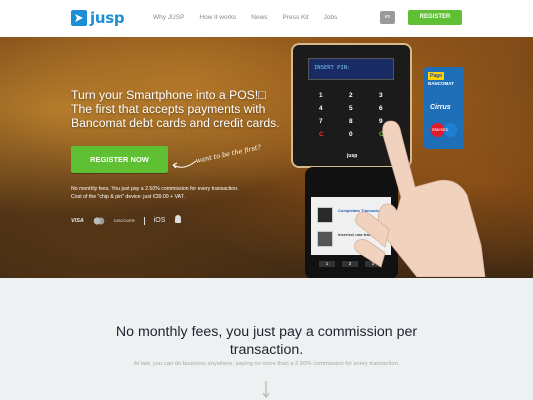 The image size is (533, 400). What do you see at coordinates (325, 215) in the screenshot?
I see `shoe-thumbnail-icon` at bounding box center [325, 215].